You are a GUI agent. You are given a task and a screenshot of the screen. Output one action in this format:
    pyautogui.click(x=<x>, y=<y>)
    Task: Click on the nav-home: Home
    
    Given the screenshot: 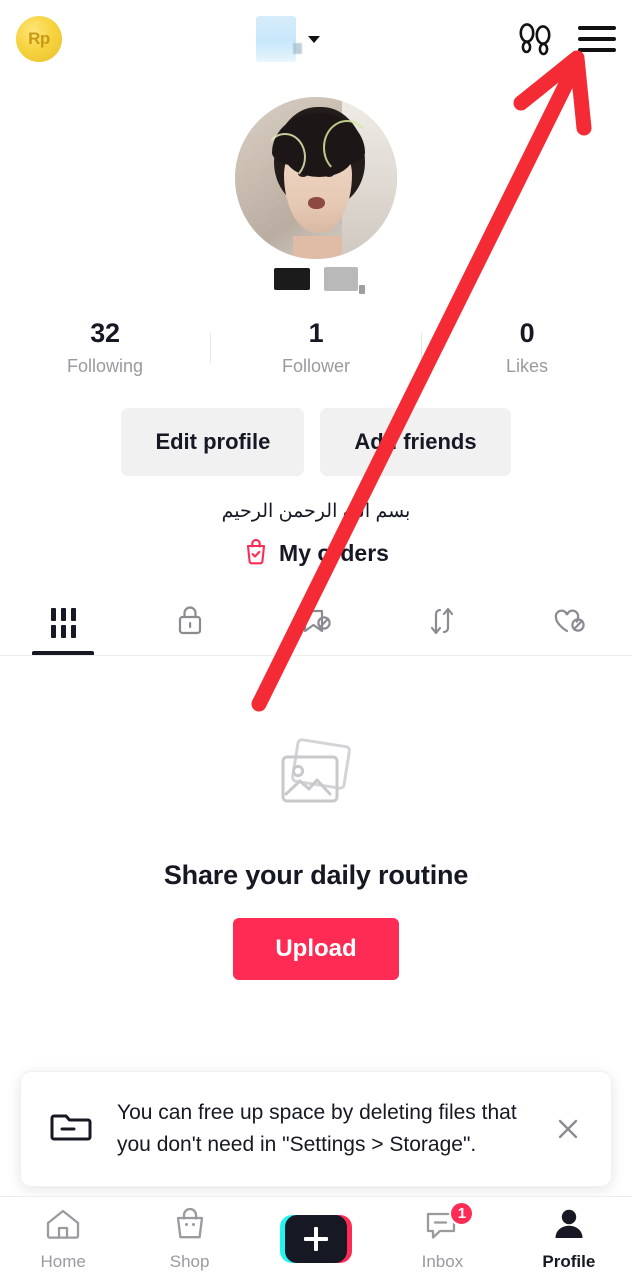 What is the action you would take?
    pyautogui.click(x=63, y=1239)
    